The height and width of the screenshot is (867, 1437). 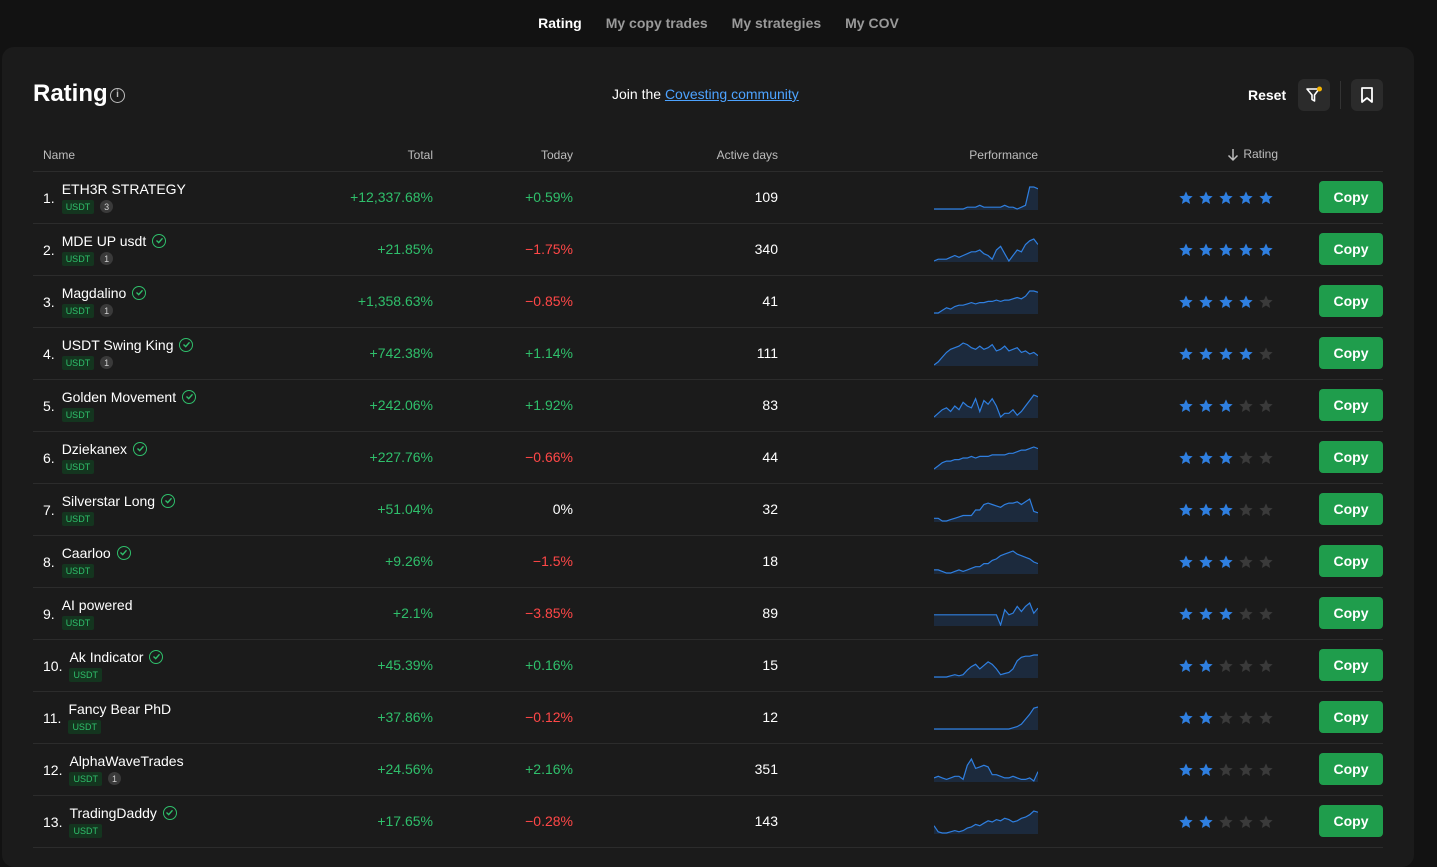 I want to click on reset-button: Reset, so click(x=1267, y=95).